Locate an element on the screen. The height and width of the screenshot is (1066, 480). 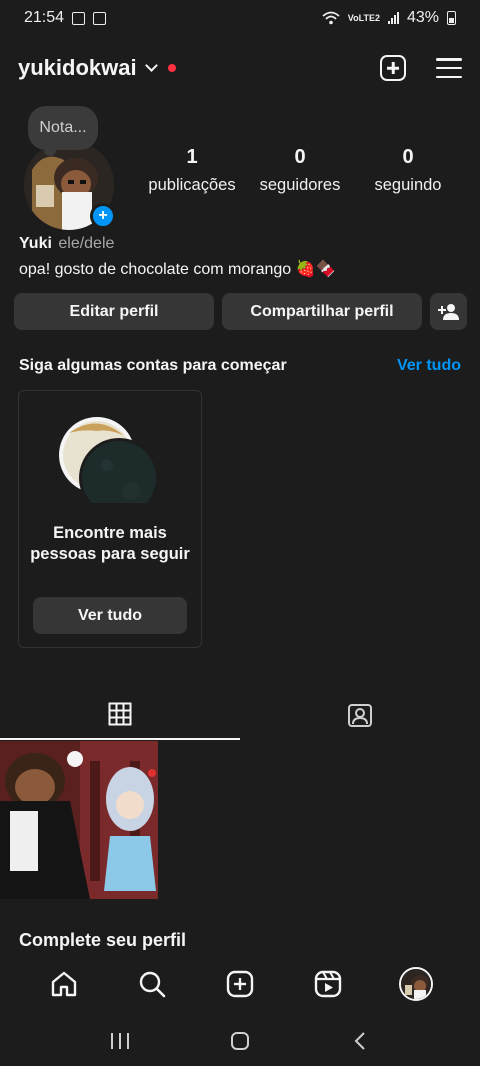
recent-apps-button is located at coordinates (120, 1041).